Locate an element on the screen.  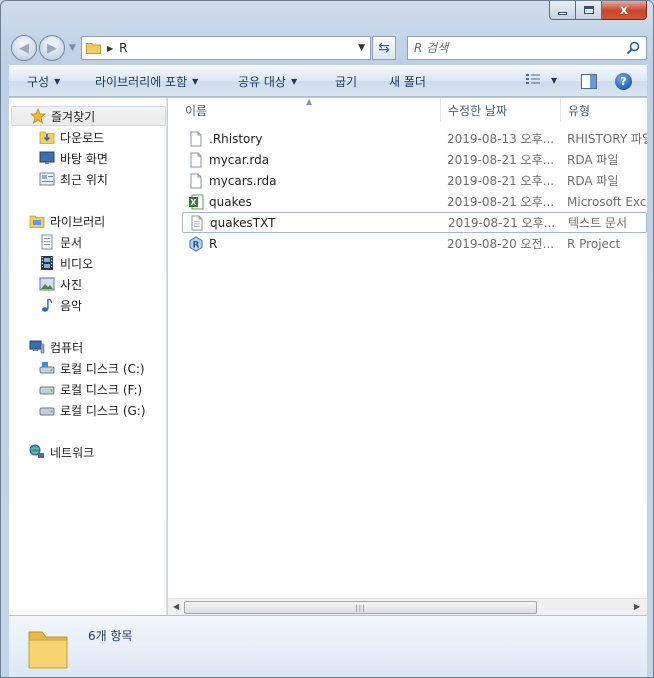
address-bar: ▶ R ▼ is located at coordinates (226, 48).